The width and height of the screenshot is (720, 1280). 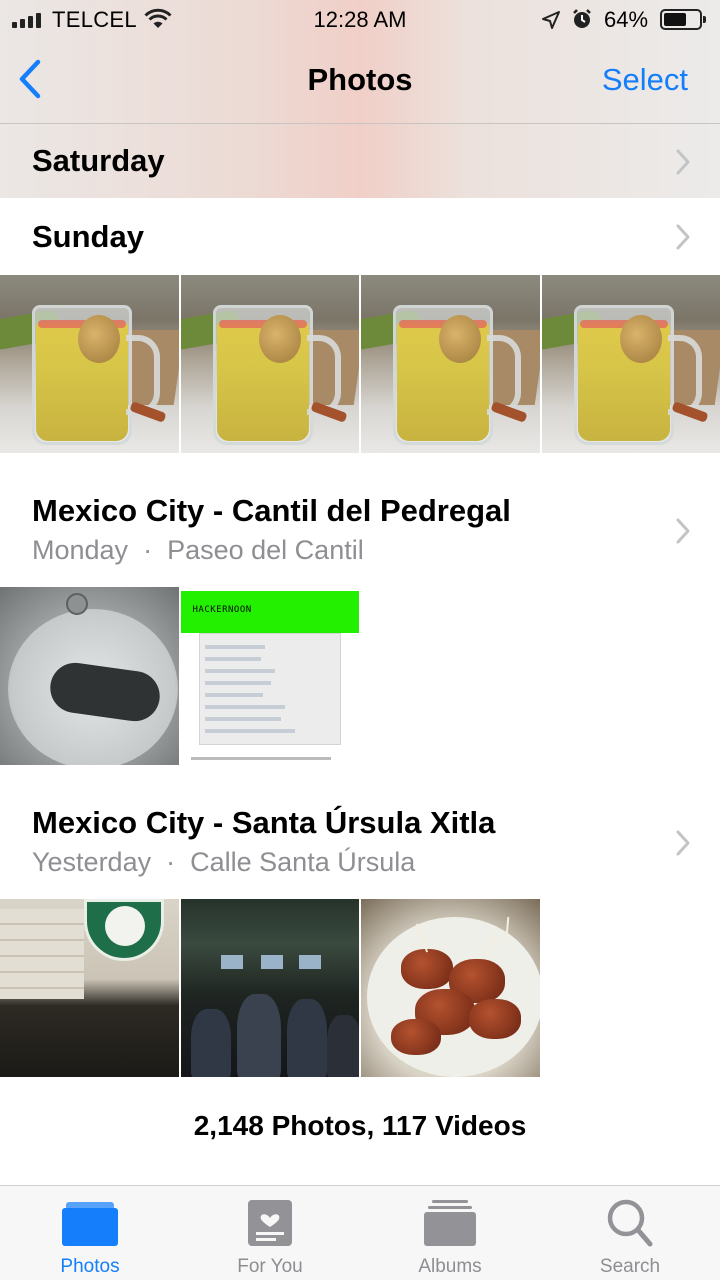 I want to click on tab-for-you: For You, so click(x=270, y=1233).